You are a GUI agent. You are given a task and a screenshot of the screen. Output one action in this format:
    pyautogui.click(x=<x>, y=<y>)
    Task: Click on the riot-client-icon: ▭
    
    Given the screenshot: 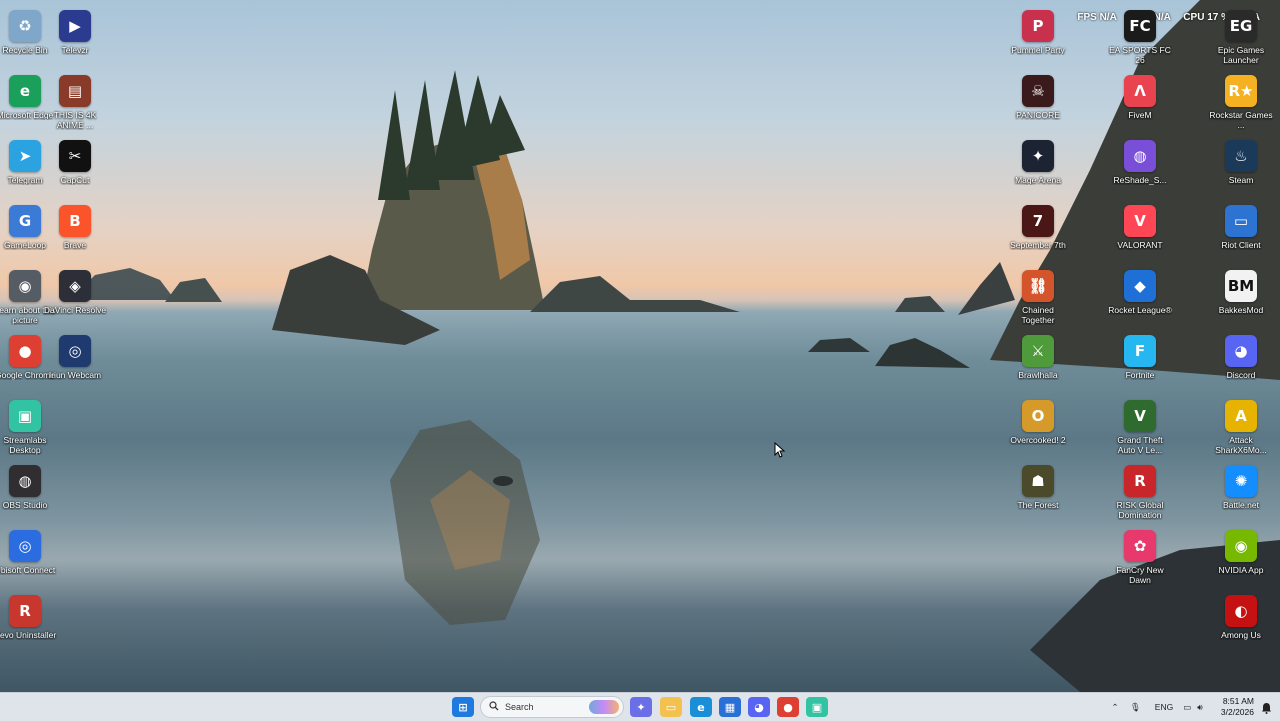 What is the action you would take?
    pyautogui.click(x=1241, y=221)
    